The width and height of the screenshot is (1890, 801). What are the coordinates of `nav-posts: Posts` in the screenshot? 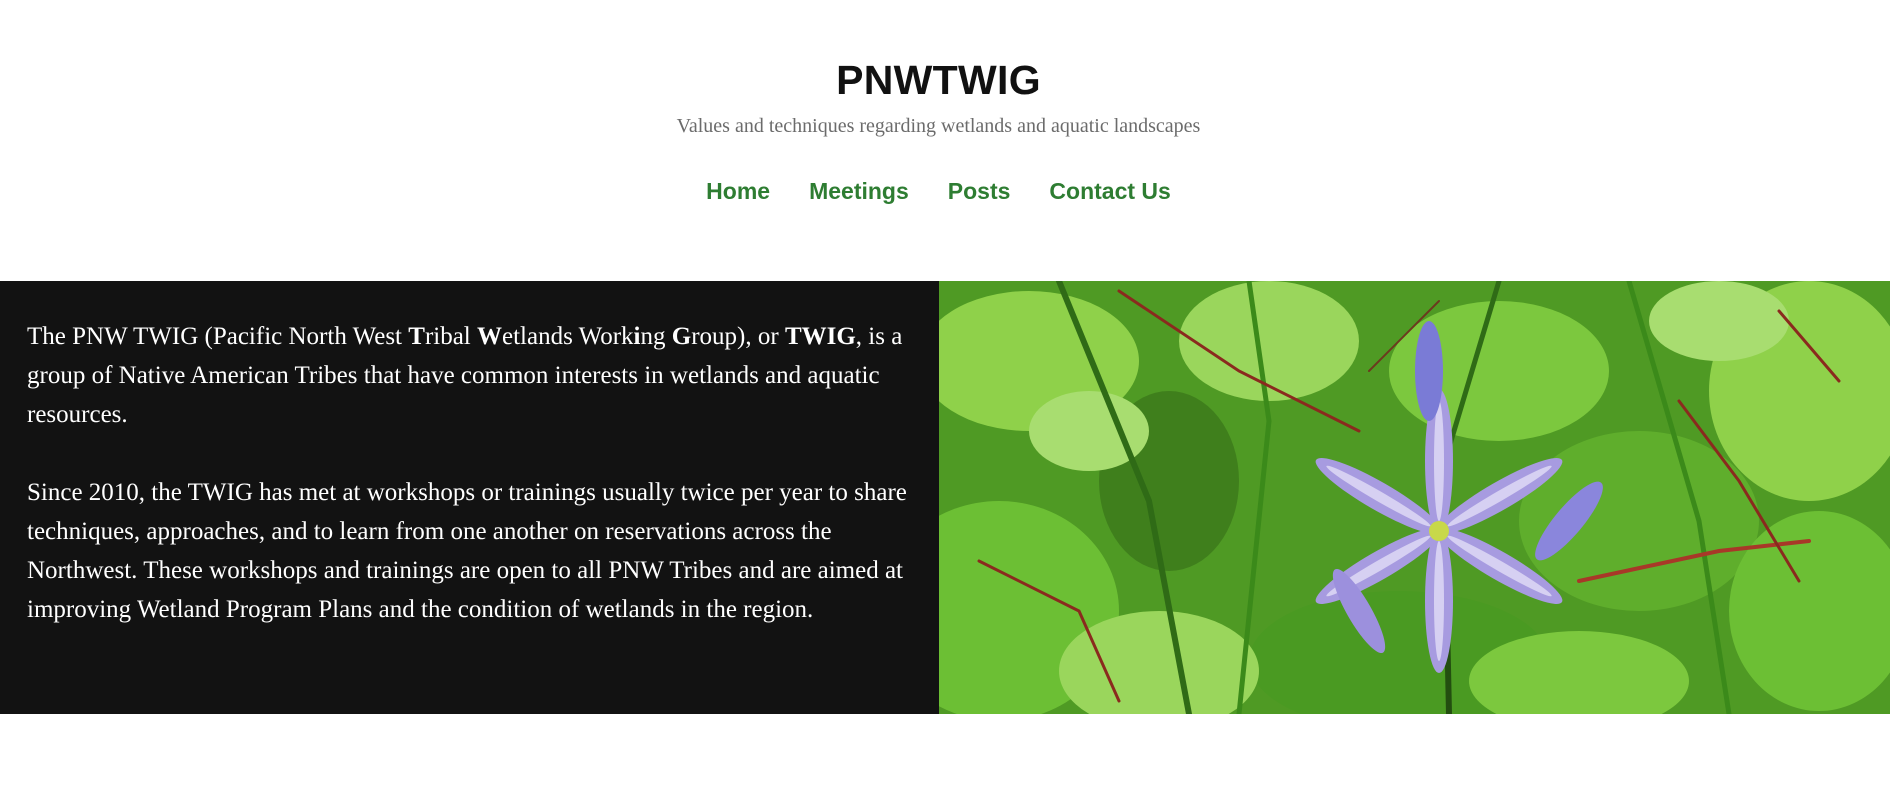 It's located at (979, 191).